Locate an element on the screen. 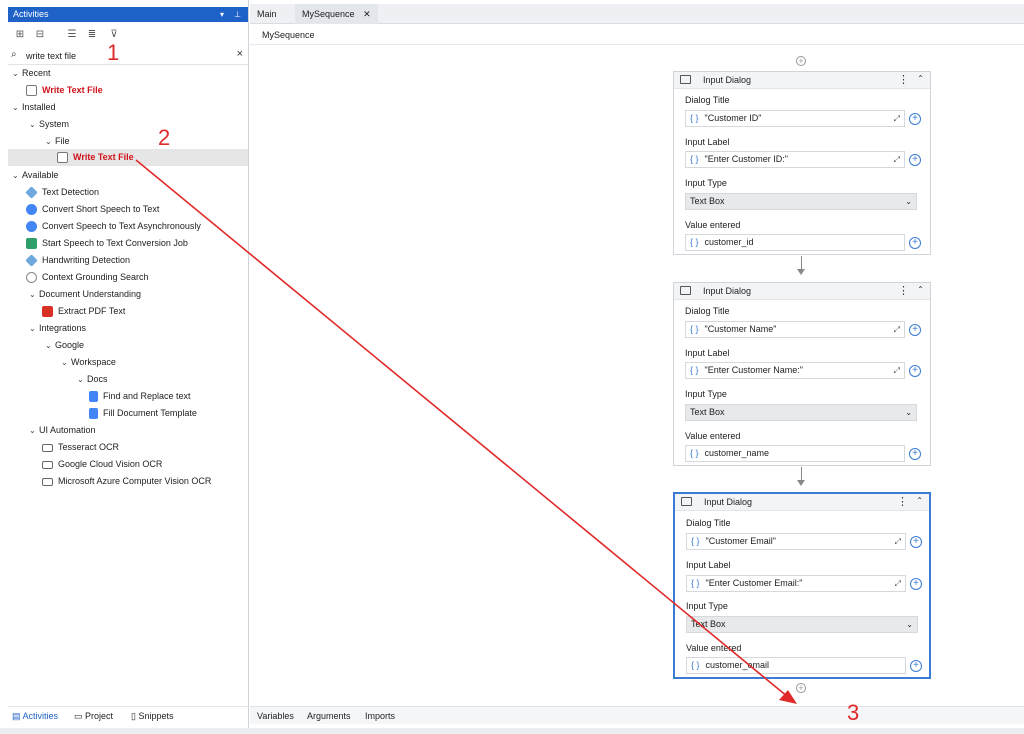 The height and width of the screenshot is (734, 1024). annotation-3: 3 is located at coordinates (853, 712).